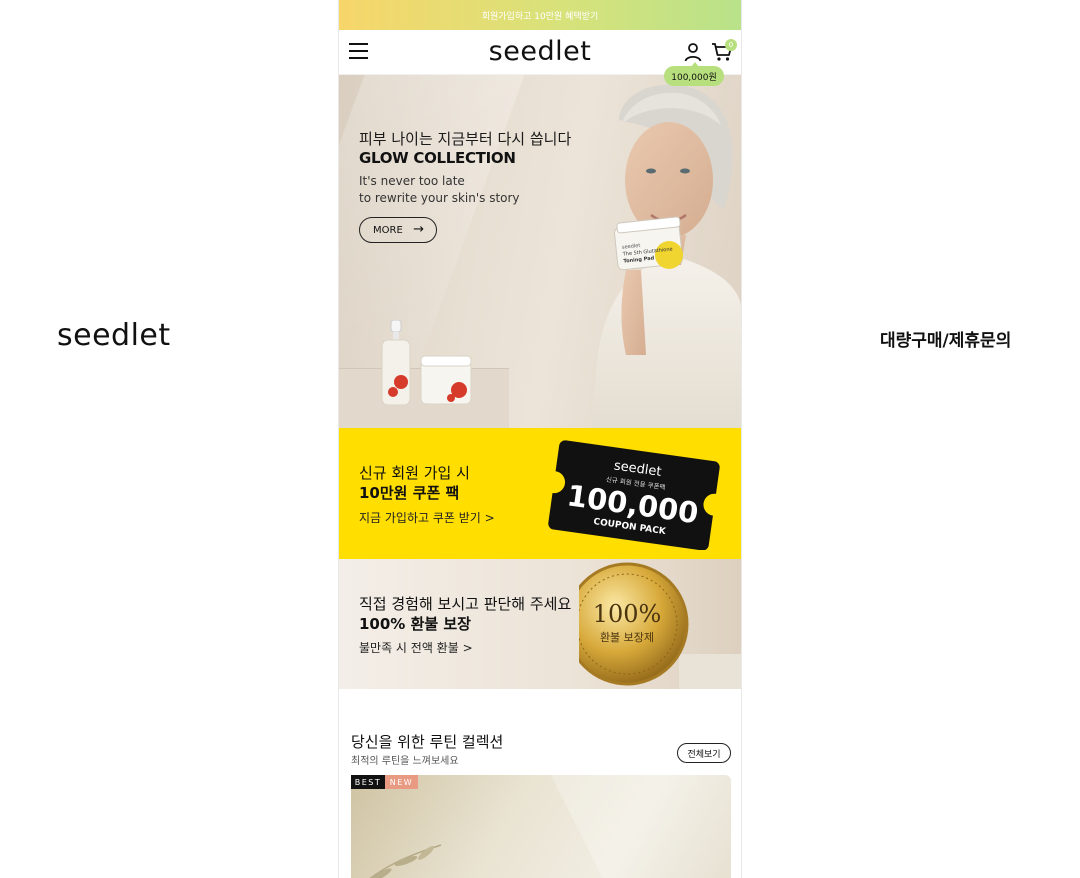  What do you see at coordinates (405, 761) in the screenshot?
I see `routine-subtitle: 최적의 루틴을 느껴보세요` at bounding box center [405, 761].